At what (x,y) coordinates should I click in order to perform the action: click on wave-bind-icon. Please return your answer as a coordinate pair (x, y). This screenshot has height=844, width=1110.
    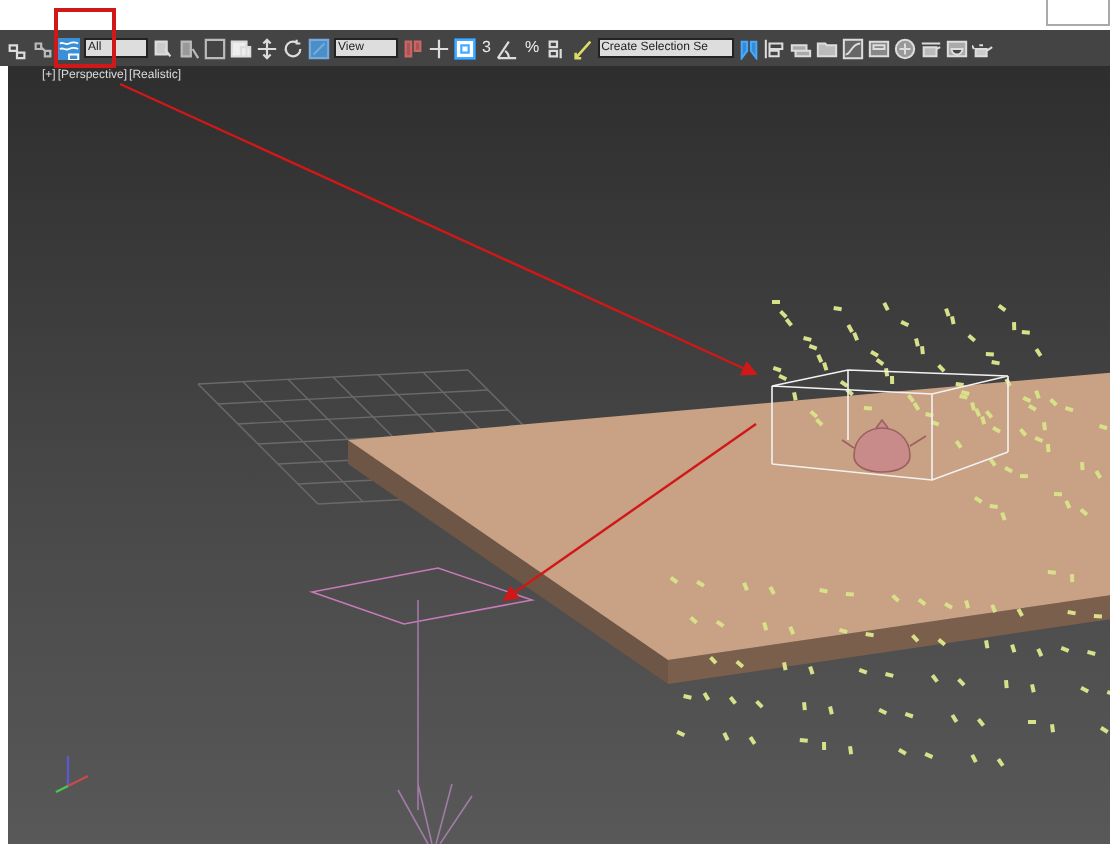
    Looking at the image, I should click on (69, 48).